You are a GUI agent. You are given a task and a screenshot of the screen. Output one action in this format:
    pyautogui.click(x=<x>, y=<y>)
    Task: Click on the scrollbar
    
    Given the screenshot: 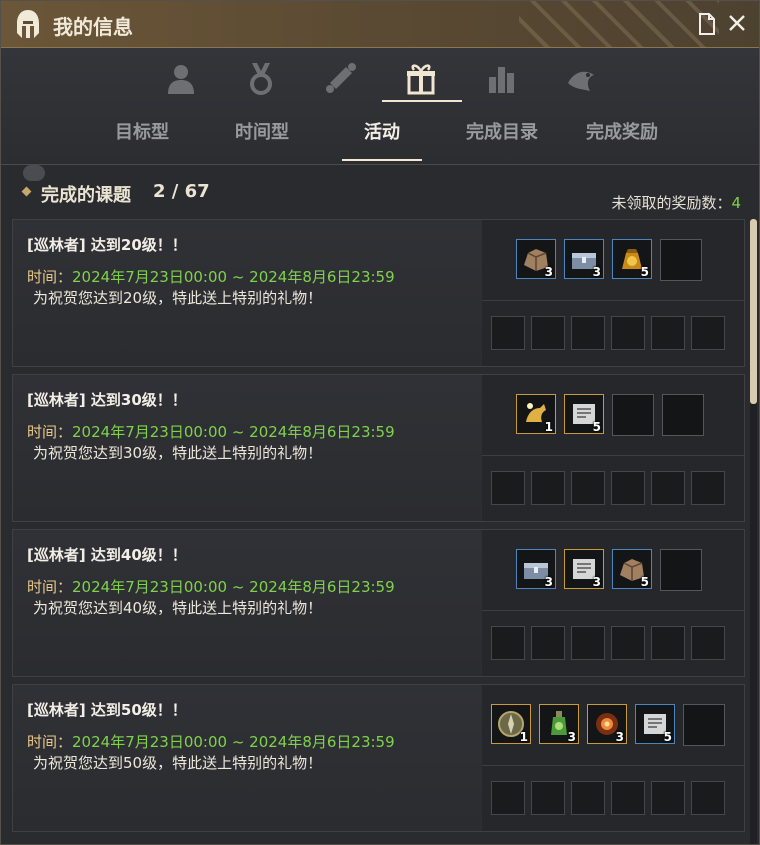 What is the action you would take?
    pyautogui.click(x=753, y=531)
    